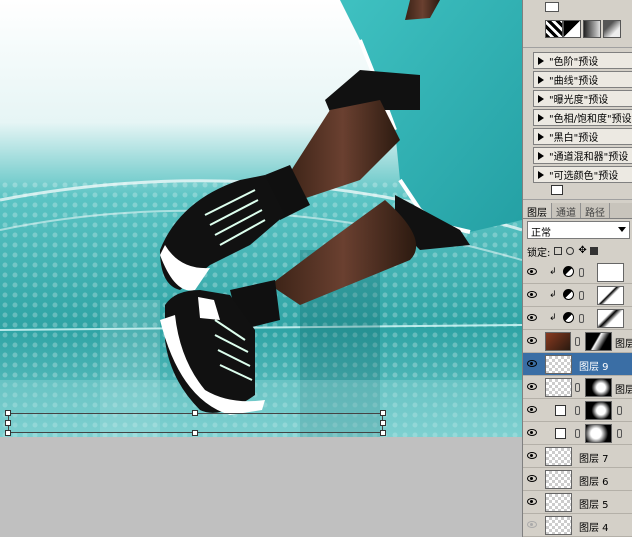  What do you see at coordinates (566, 211) in the screenshot?
I see `tab-channels: 通道` at bounding box center [566, 211].